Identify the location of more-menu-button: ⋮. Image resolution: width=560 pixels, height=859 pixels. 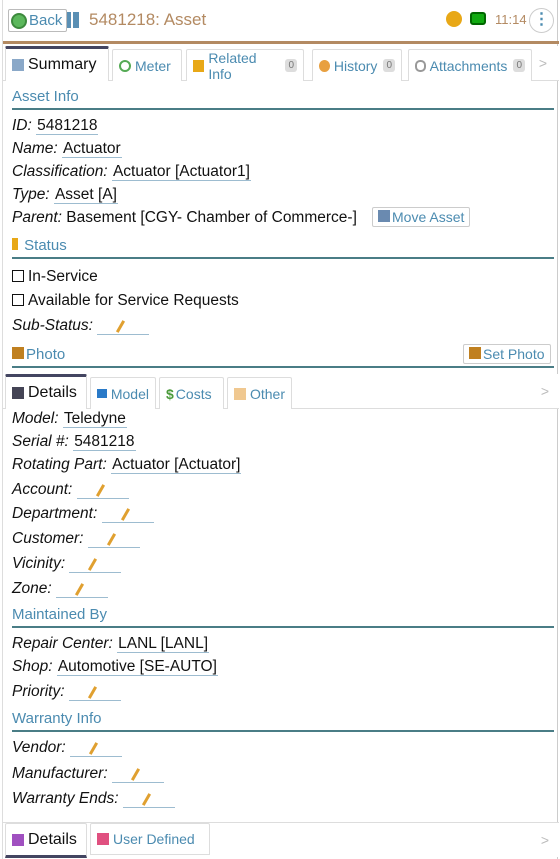
(541, 20).